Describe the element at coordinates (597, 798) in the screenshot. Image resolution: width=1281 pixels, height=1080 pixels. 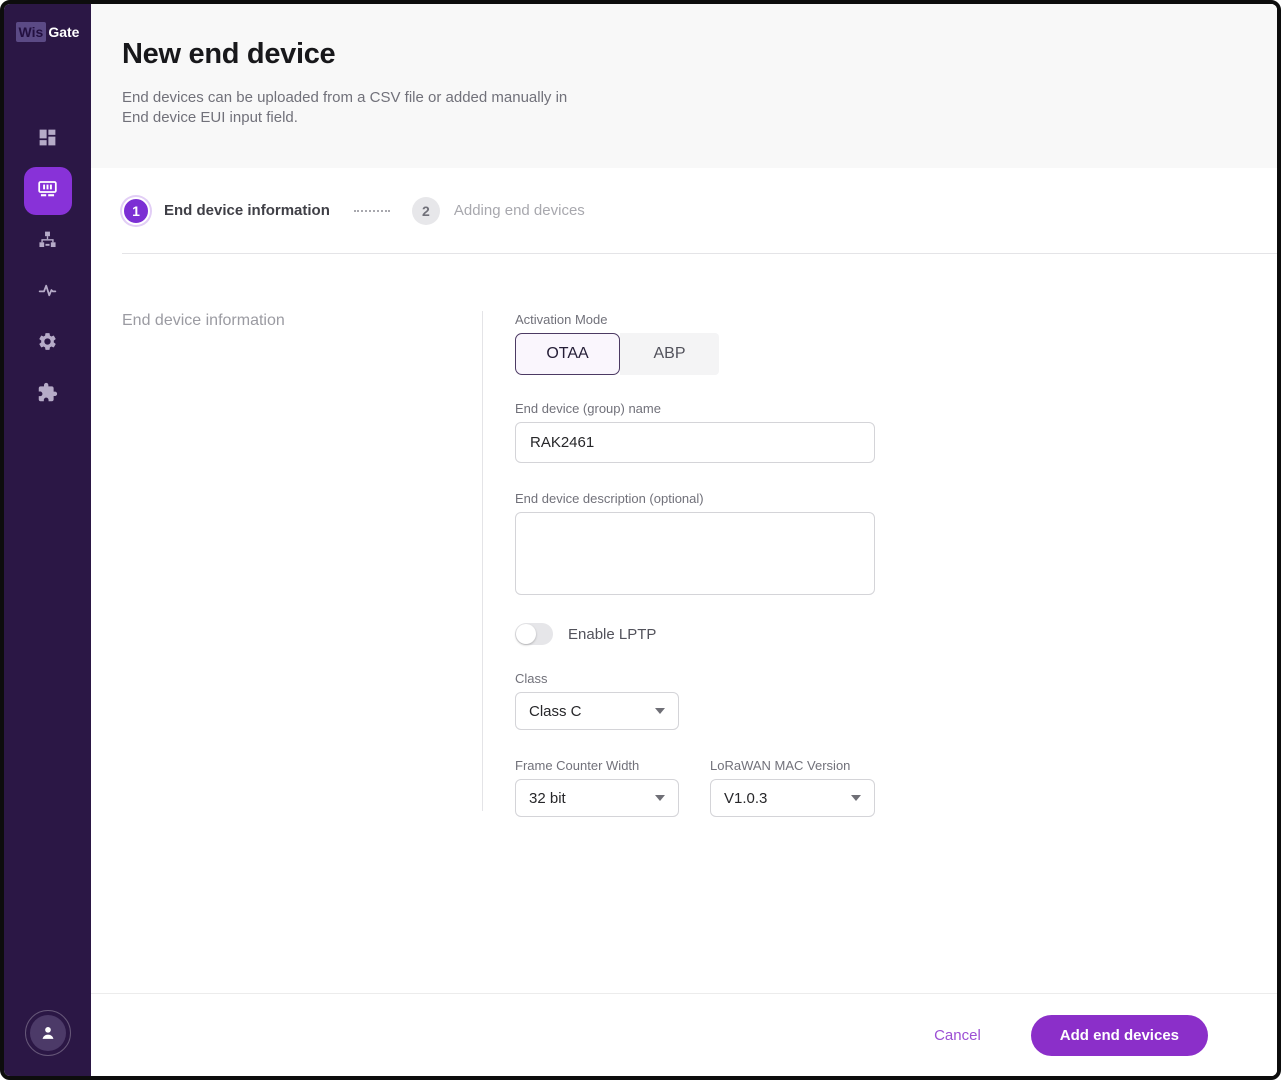
I see `frame-counter-select: 32 bit` at that location.